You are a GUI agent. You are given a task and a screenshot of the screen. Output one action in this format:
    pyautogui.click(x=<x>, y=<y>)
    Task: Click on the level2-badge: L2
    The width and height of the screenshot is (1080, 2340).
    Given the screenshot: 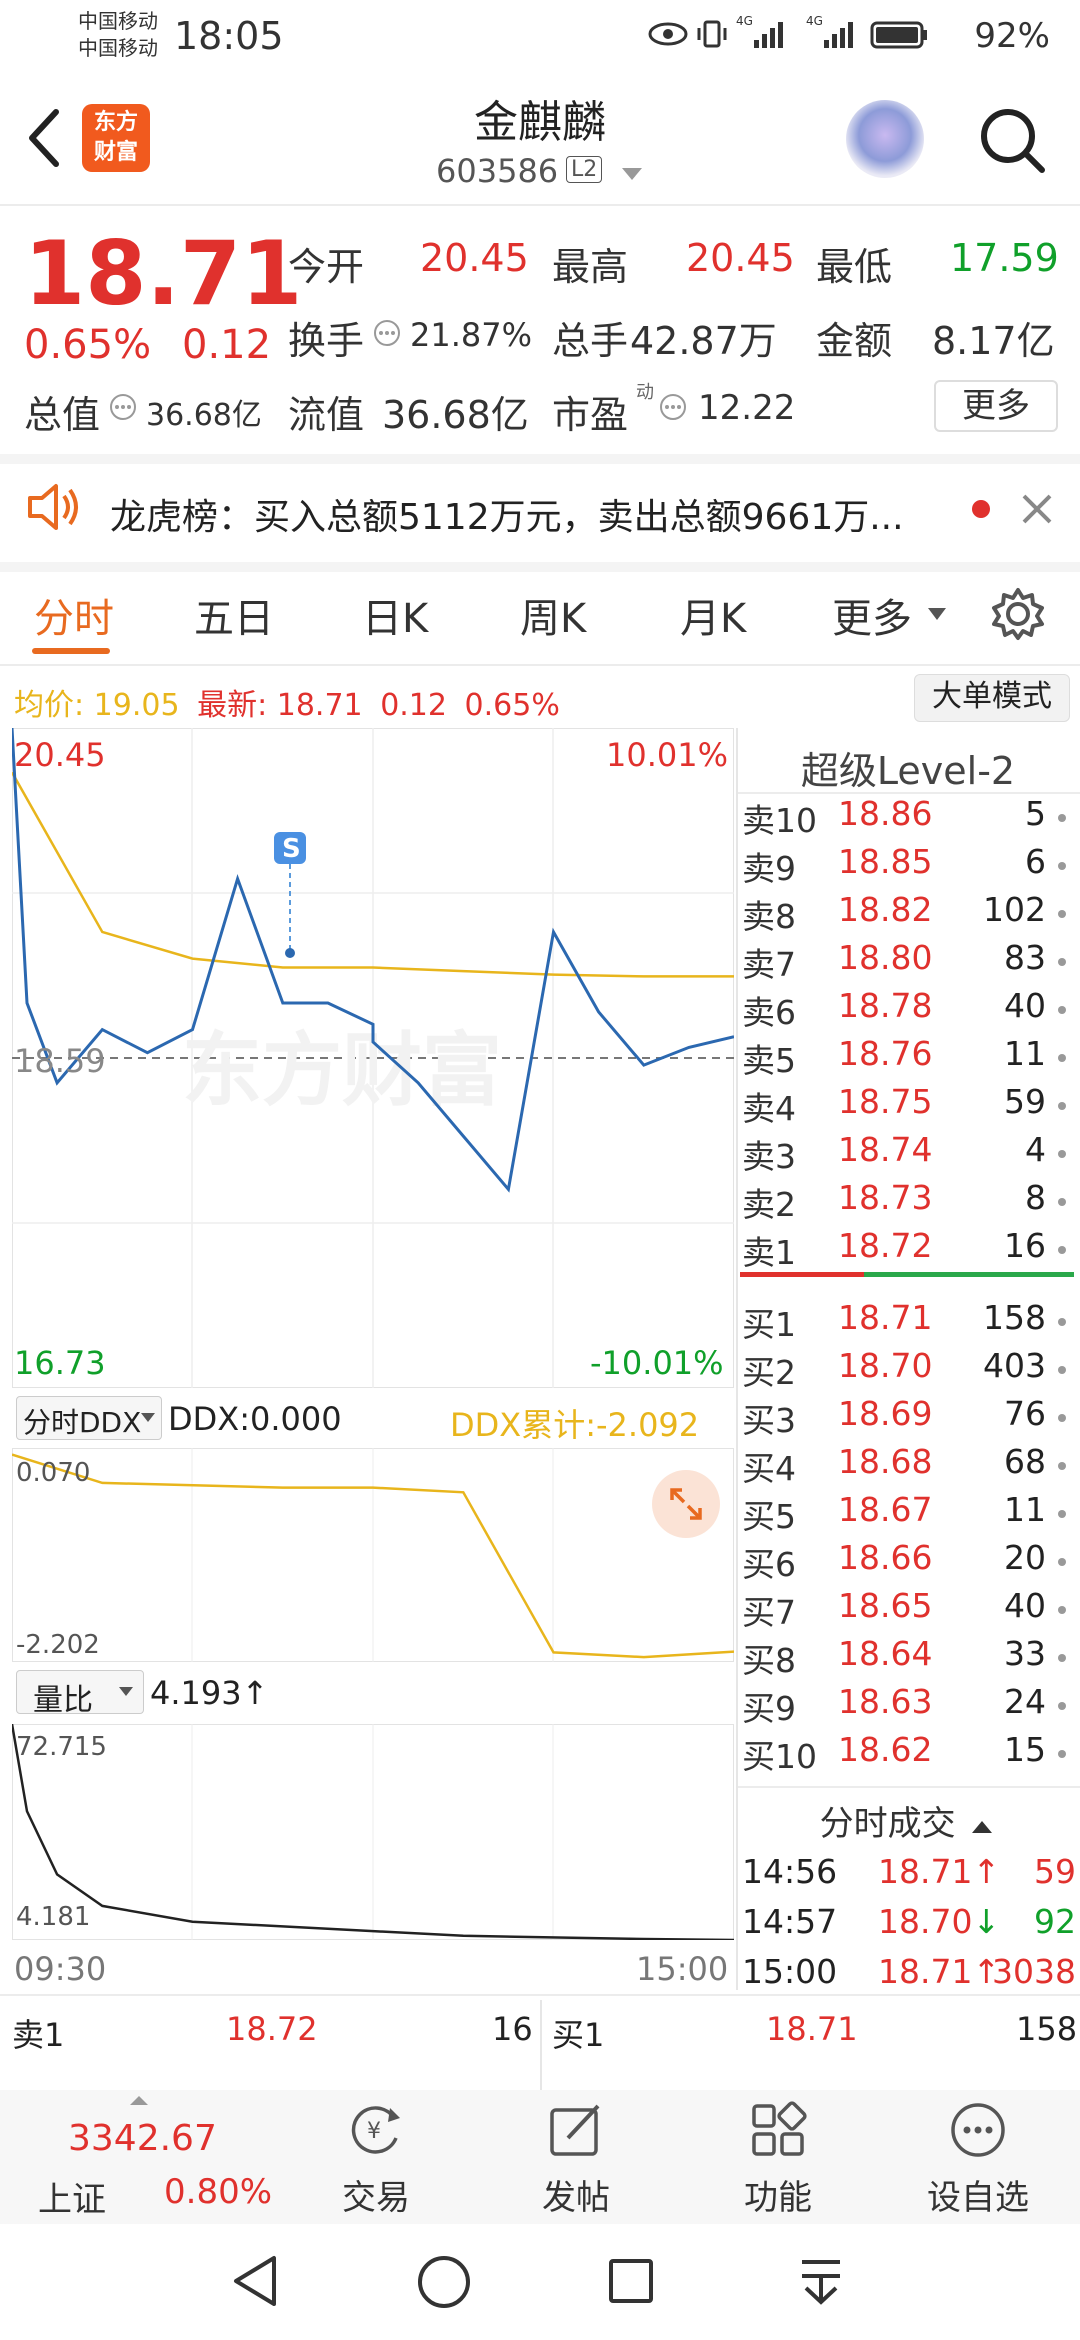 What is the action you would take?
    pyautogui.click(x=584, y=169)
    